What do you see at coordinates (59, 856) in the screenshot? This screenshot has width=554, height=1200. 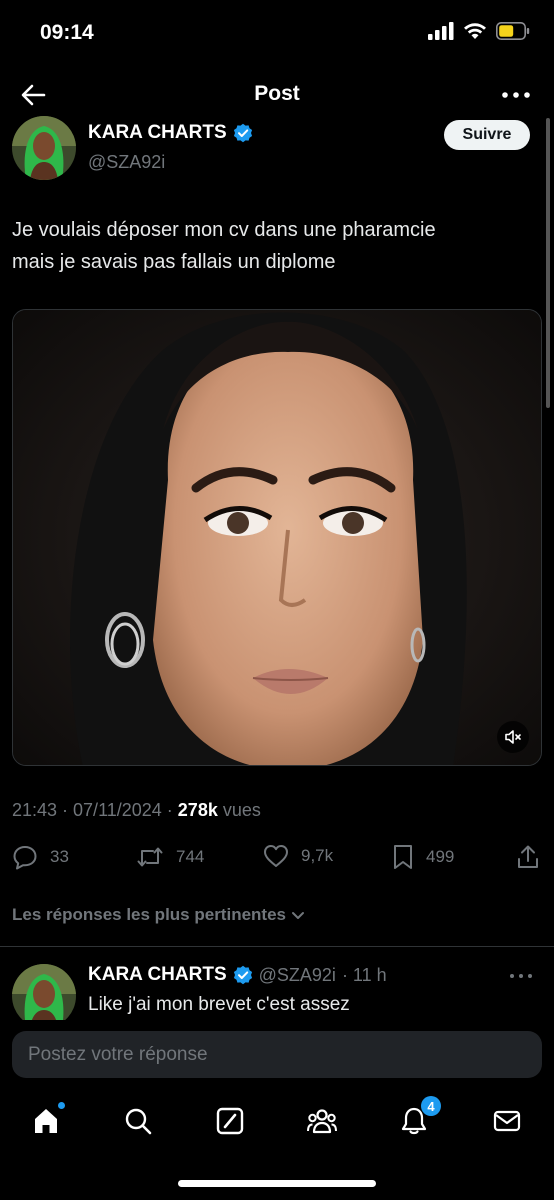 I see `reply-count: 33` at bounding box center [59, 856].